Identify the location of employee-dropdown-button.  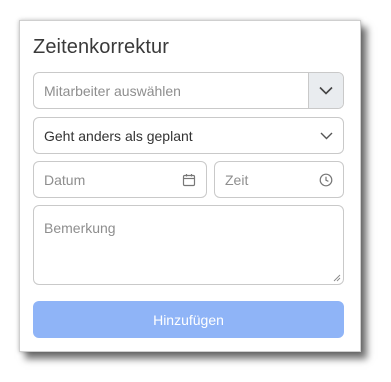
(325, 90).